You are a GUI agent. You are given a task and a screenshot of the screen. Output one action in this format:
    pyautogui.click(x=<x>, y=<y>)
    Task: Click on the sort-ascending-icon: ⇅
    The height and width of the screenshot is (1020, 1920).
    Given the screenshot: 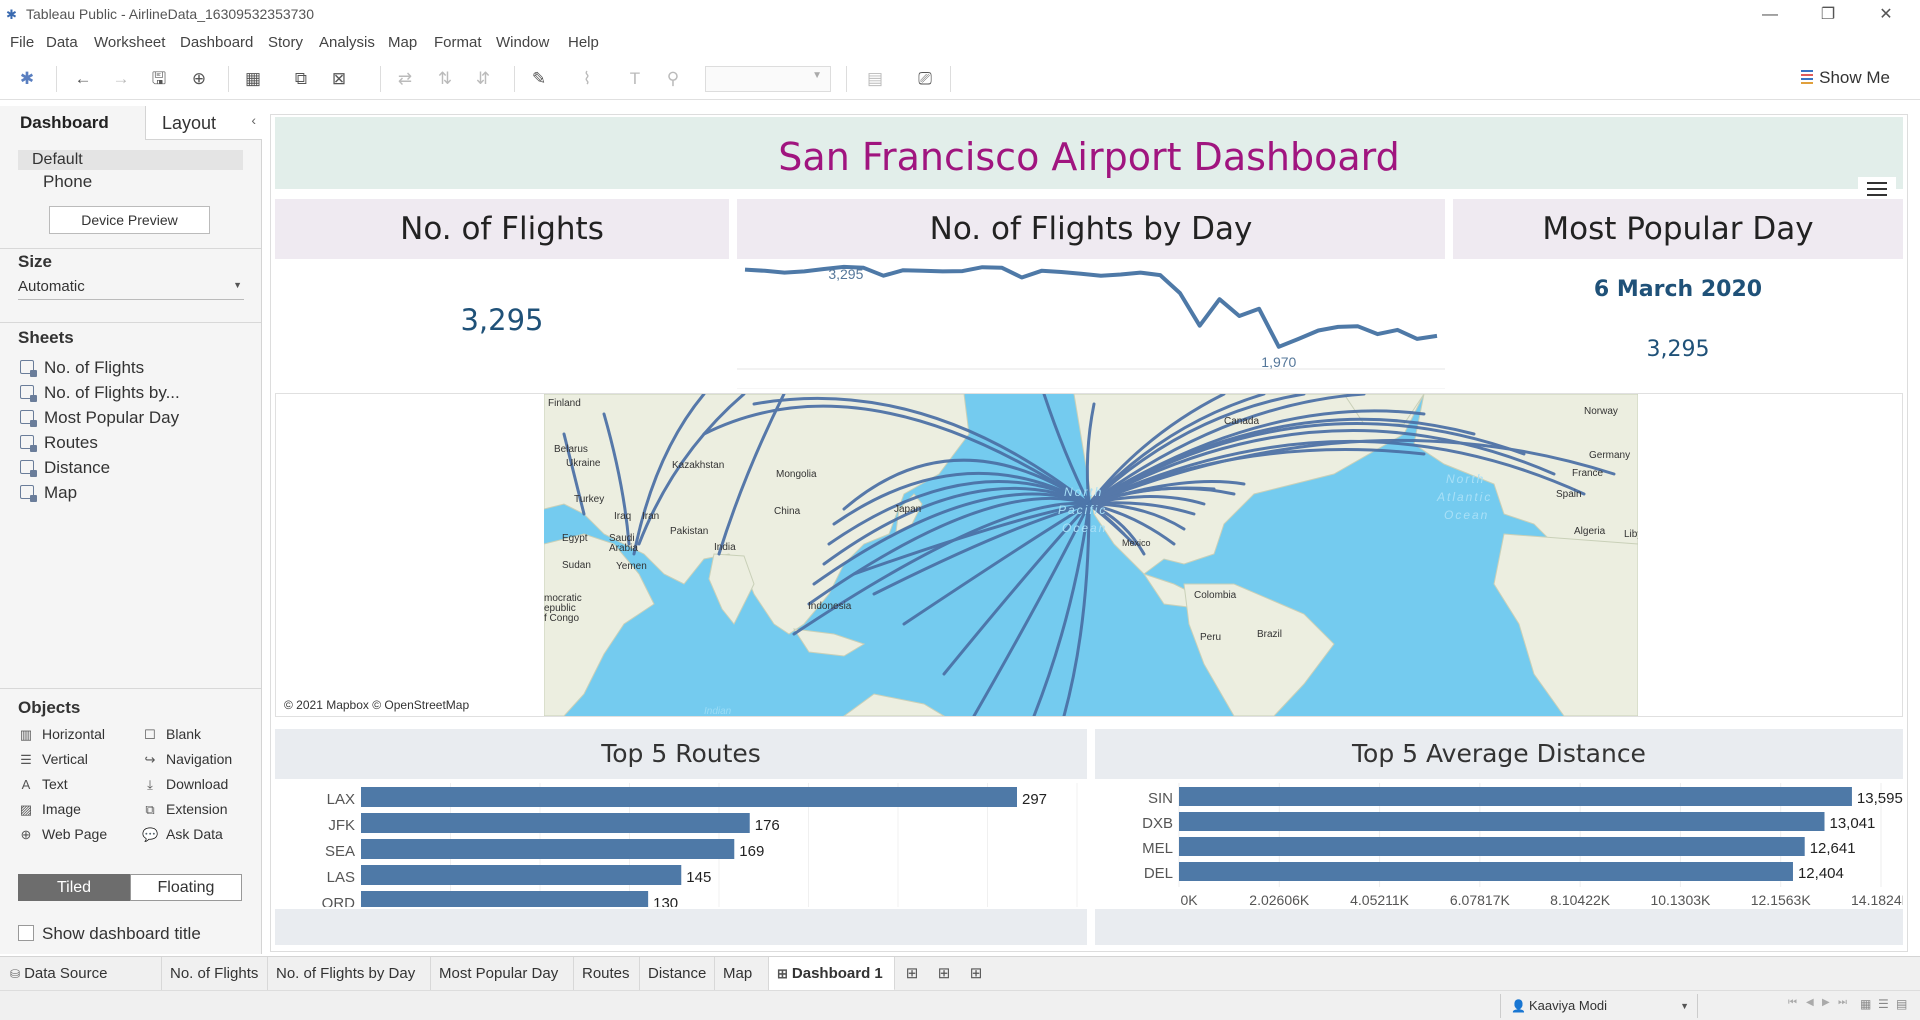 What is the action you would take?
    pyautogui.click(x=445, y=79)
    